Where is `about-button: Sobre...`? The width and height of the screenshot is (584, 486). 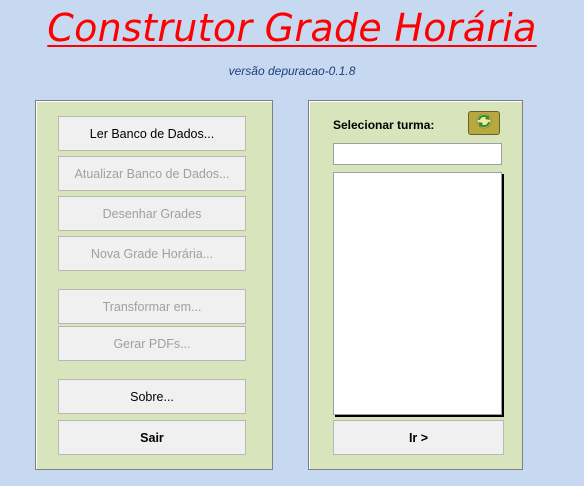 about-button: Sobre... is located at coordinates (152, 396).